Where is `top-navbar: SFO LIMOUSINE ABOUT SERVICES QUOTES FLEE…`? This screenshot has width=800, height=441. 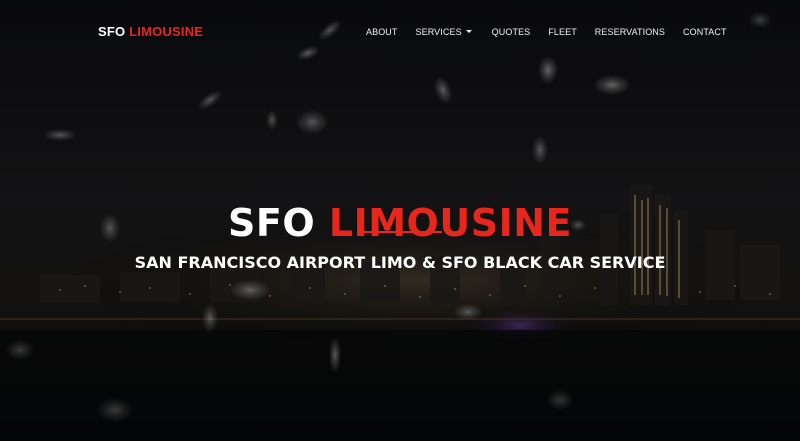
top-navbar: SFO LIMOUSINE ABOUT SERVICES QUOTES FLEE… is located at coordinates (400, 32).